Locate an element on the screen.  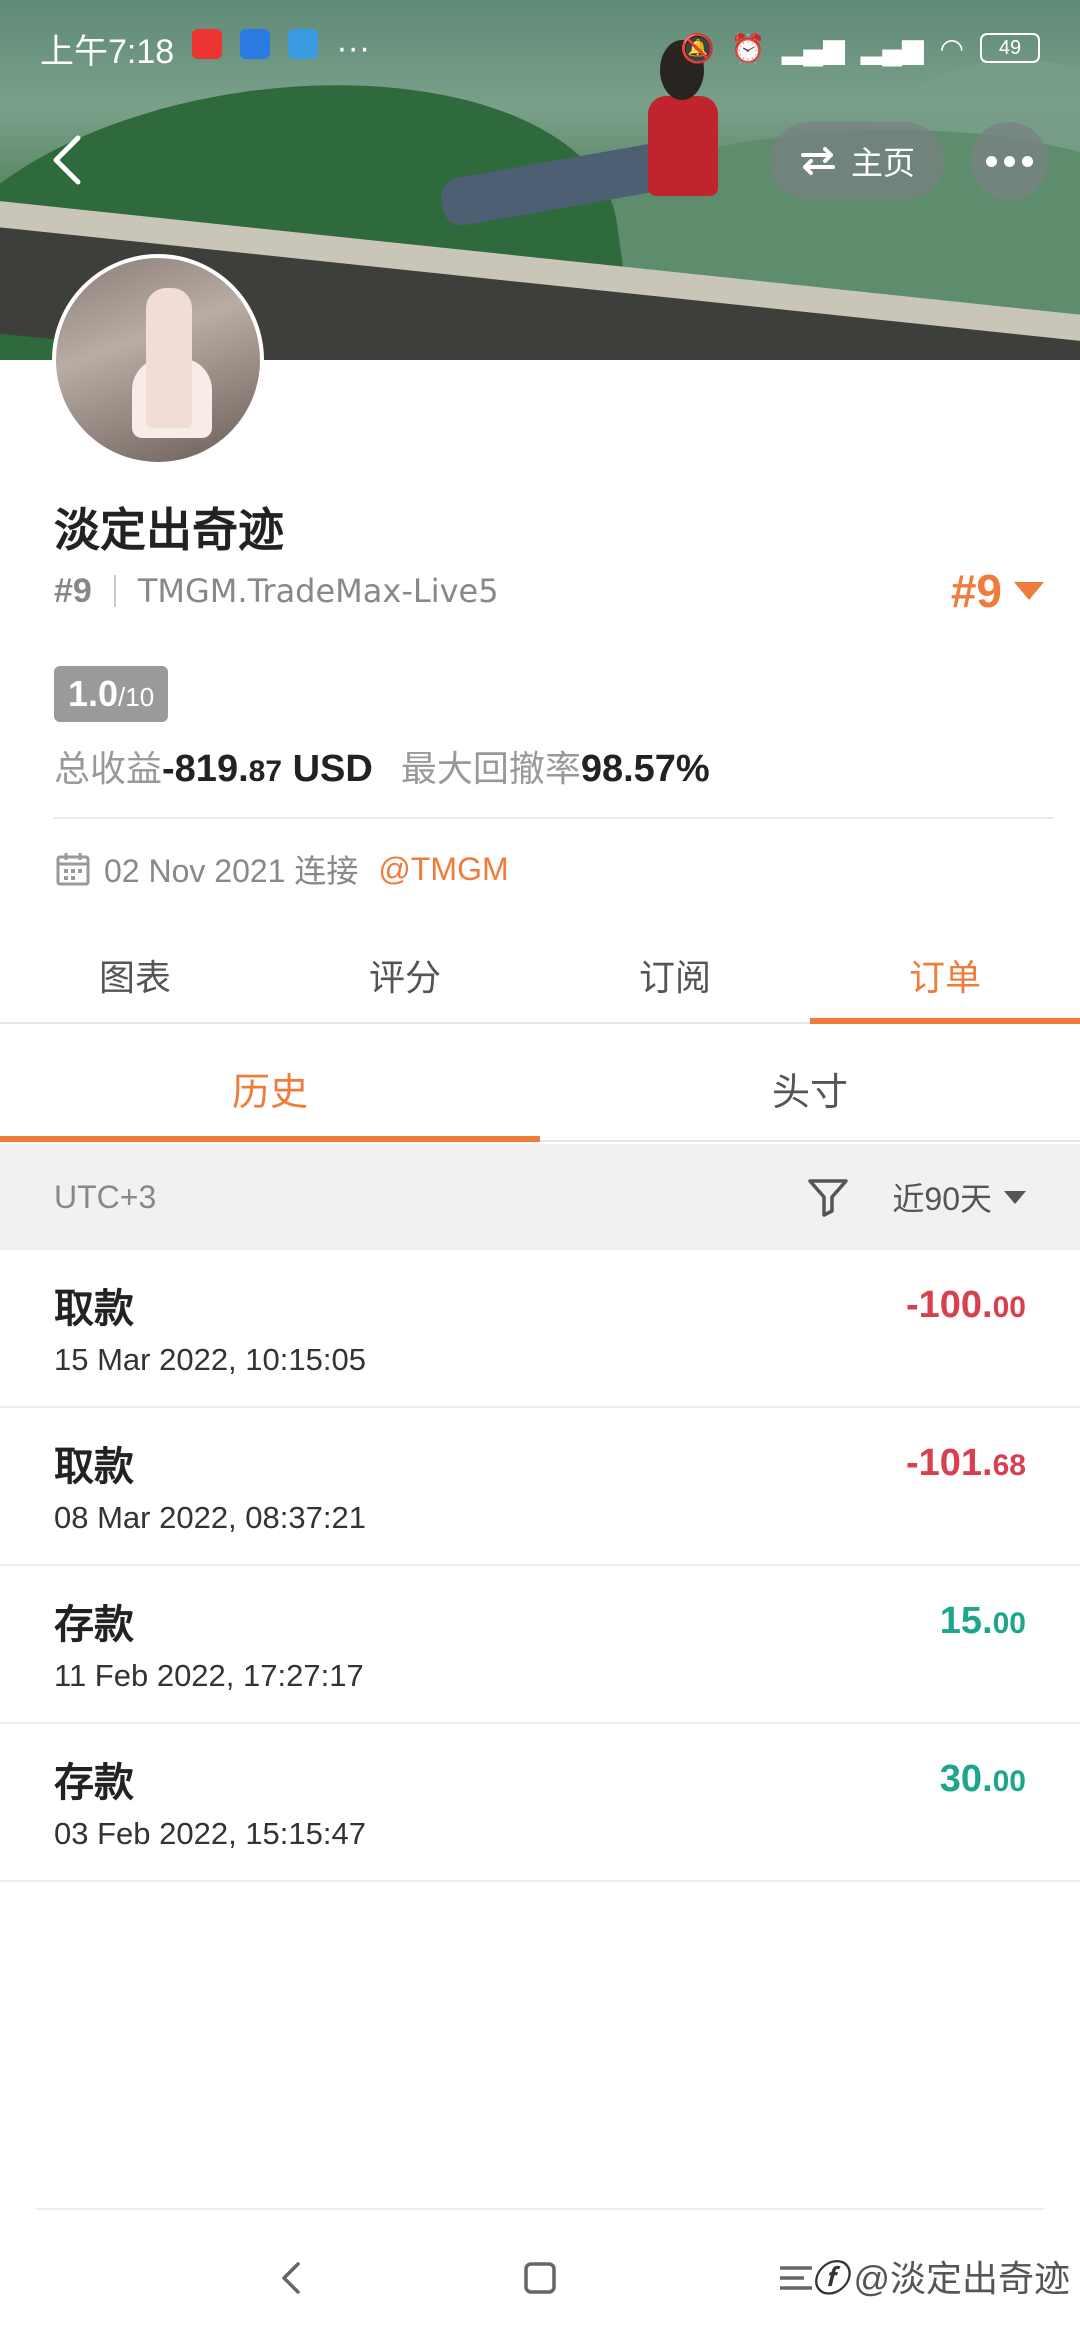
filter-icon is located at coordinates (828, 1197).